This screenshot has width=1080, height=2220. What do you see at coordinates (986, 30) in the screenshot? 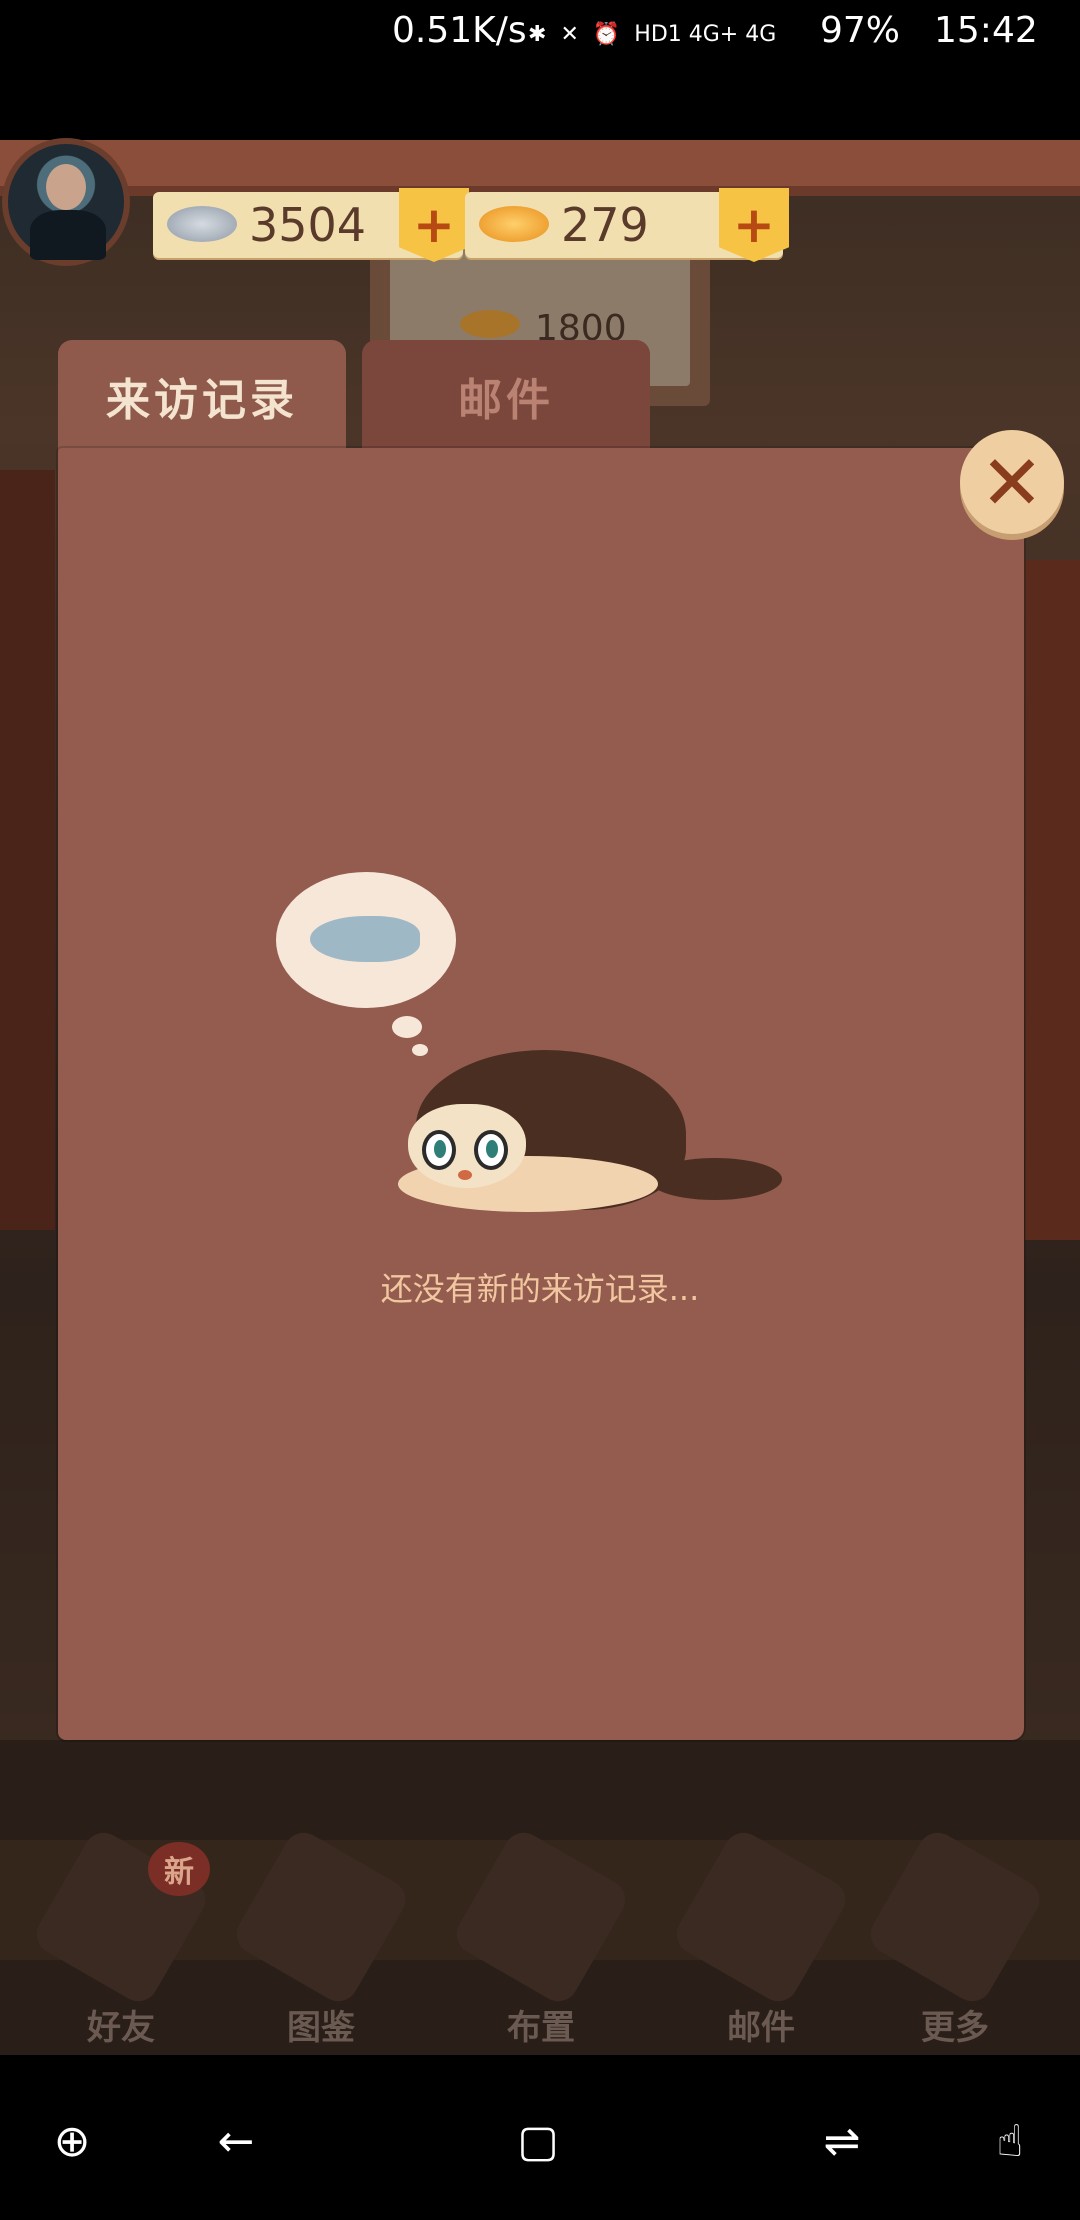
I see `clock: 15:42` at bounding box center [986, 30].